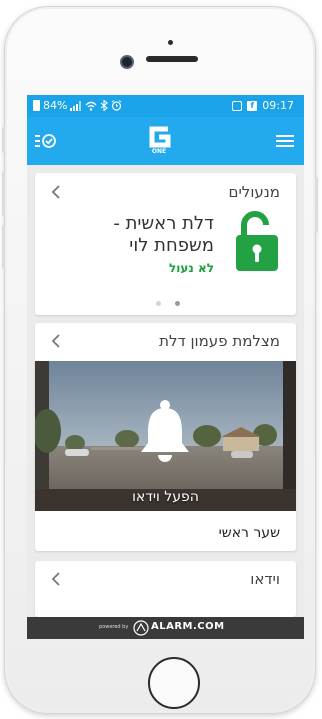 This screenshot has width=322, height=719. I want to click on proximity-sensor, so click(170, 42).